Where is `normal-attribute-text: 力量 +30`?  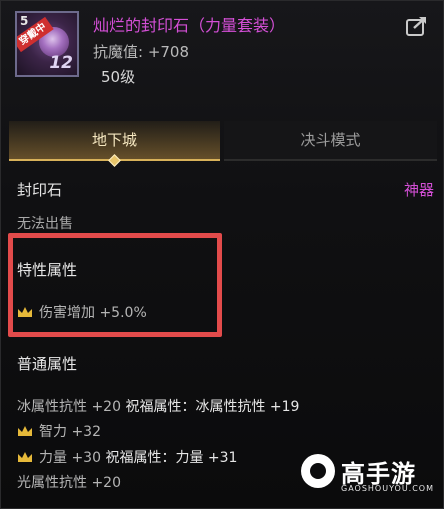
normal-attribute-text: 力量 +30 is located at coordinates (70, 458).